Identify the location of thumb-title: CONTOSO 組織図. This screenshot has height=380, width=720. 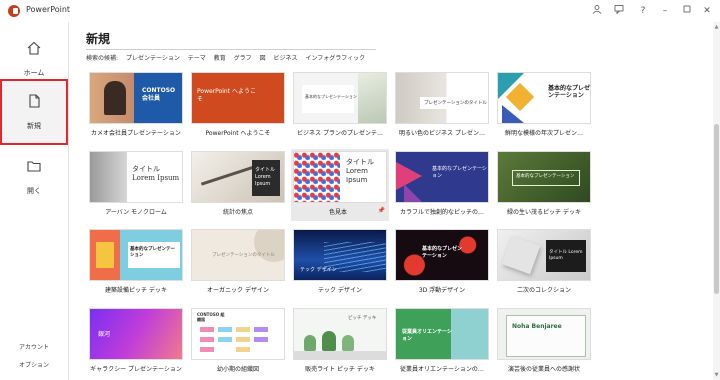
(211, 317).